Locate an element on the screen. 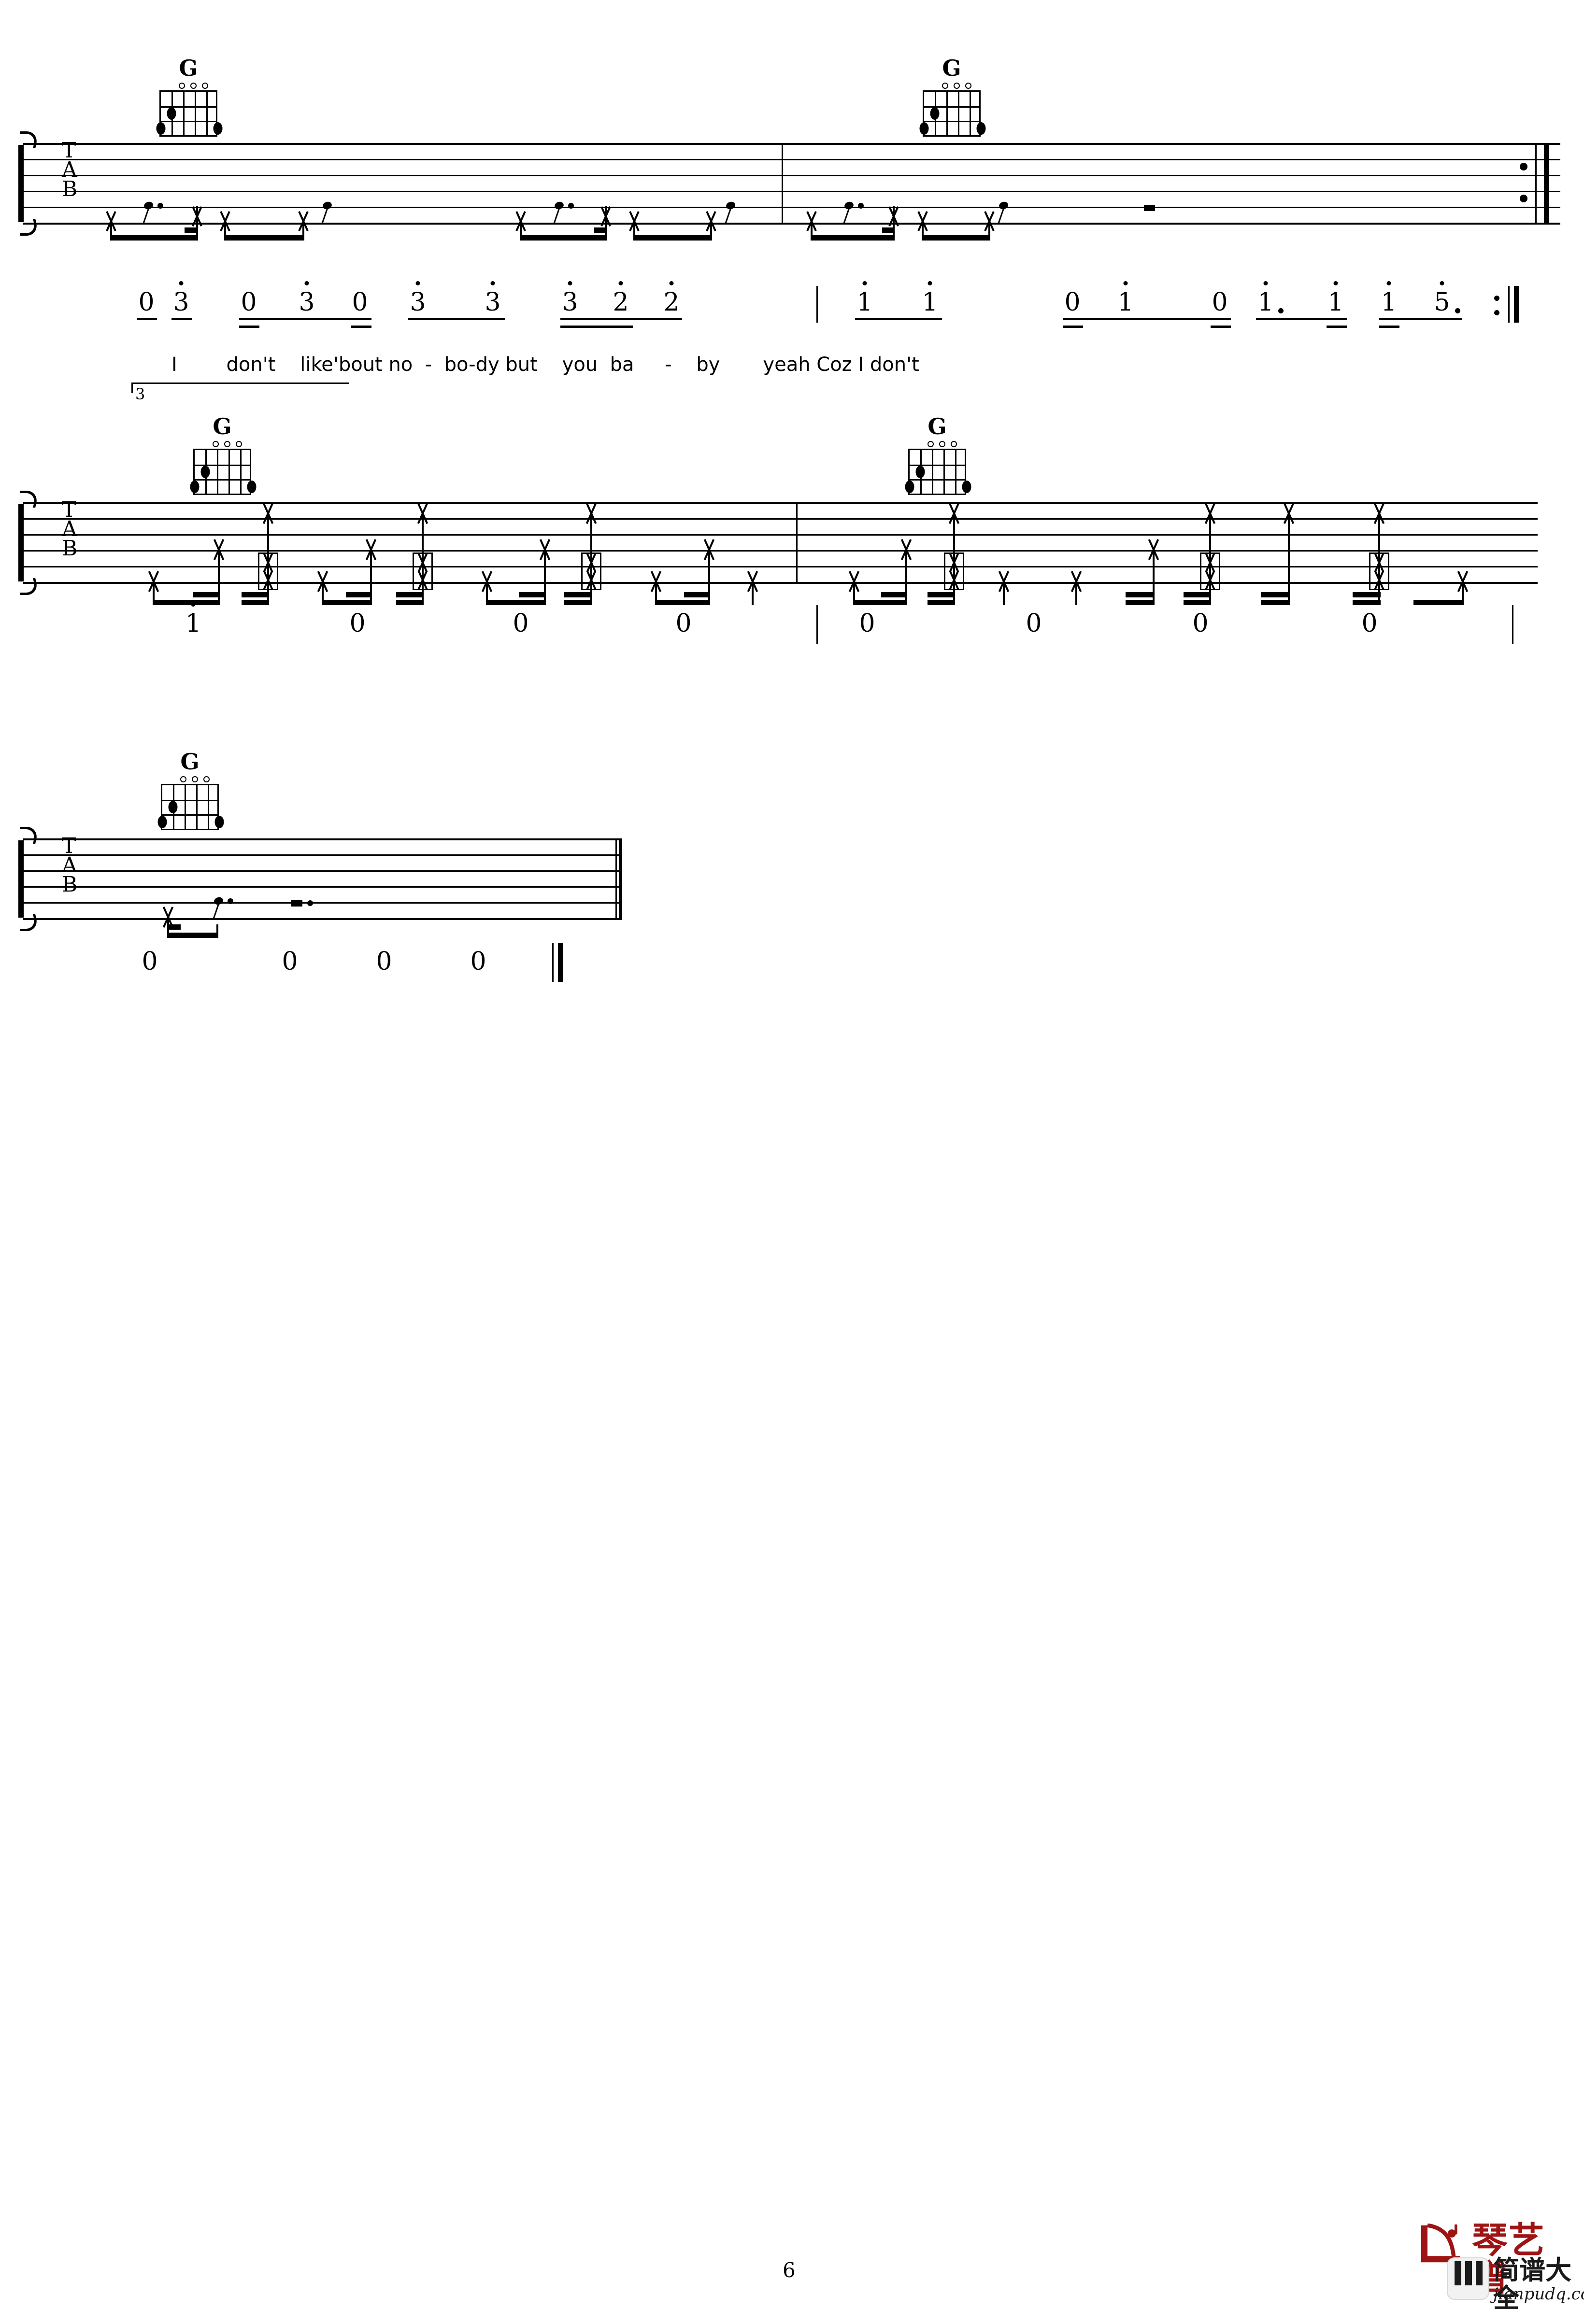  tab-clef-b: B is located at coordinates (70, 189).